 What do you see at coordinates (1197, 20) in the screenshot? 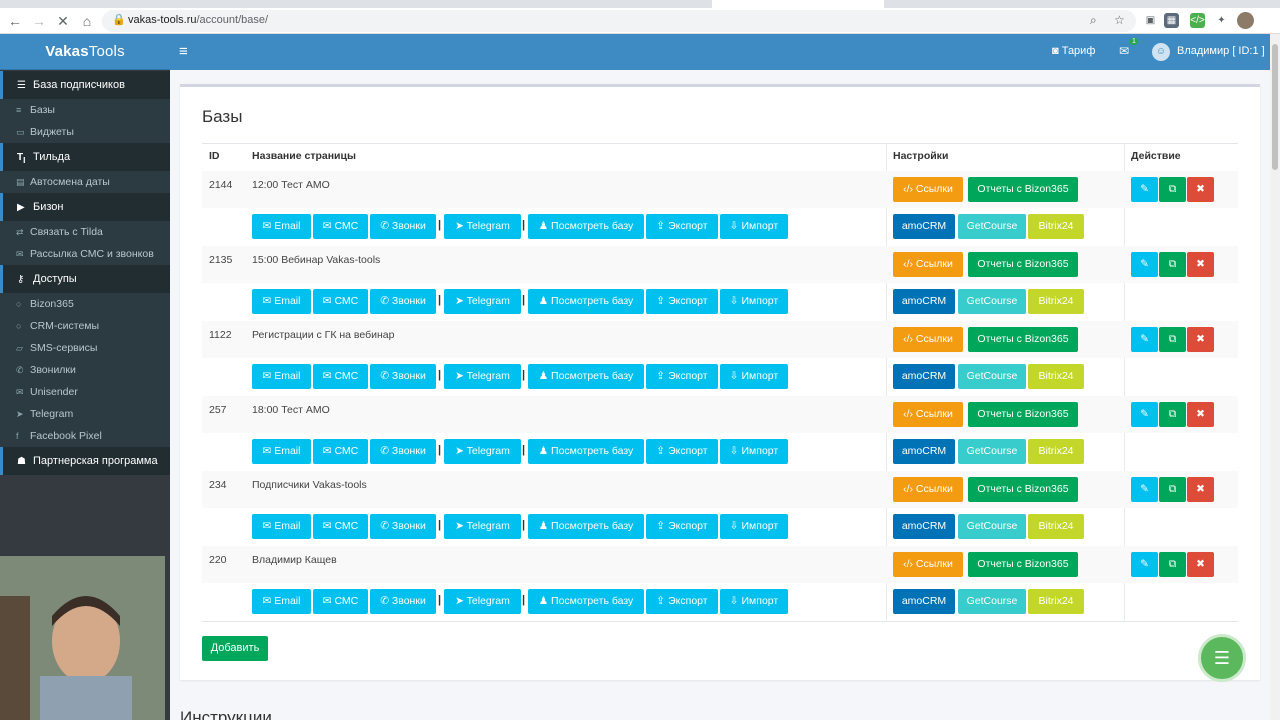
I see `extension-2-icon: </>` at bounding box center [1197, 20].